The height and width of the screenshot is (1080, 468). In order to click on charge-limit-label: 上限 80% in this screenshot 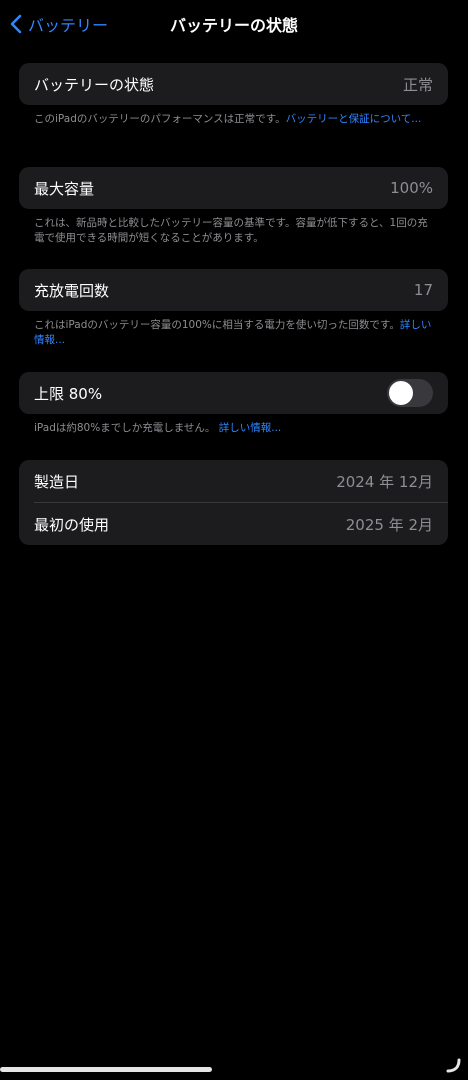, I will do `click(68, 393)`.